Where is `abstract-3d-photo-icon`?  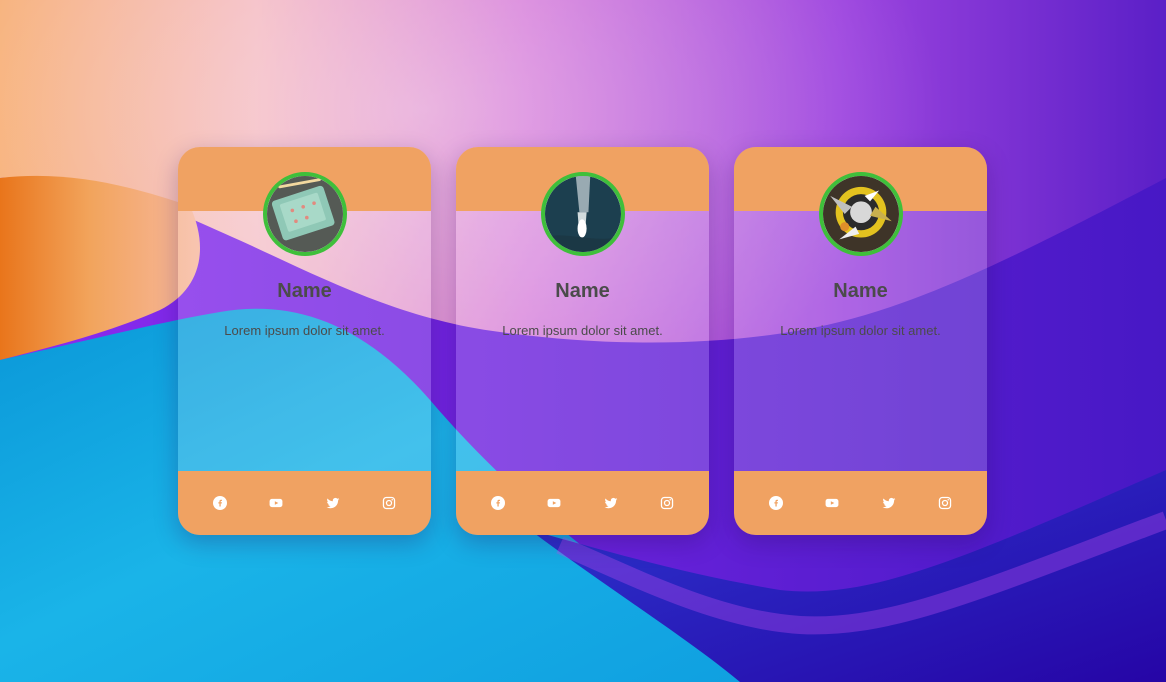 abstract-3d-photo-icon is located at coordinates (860, 214).